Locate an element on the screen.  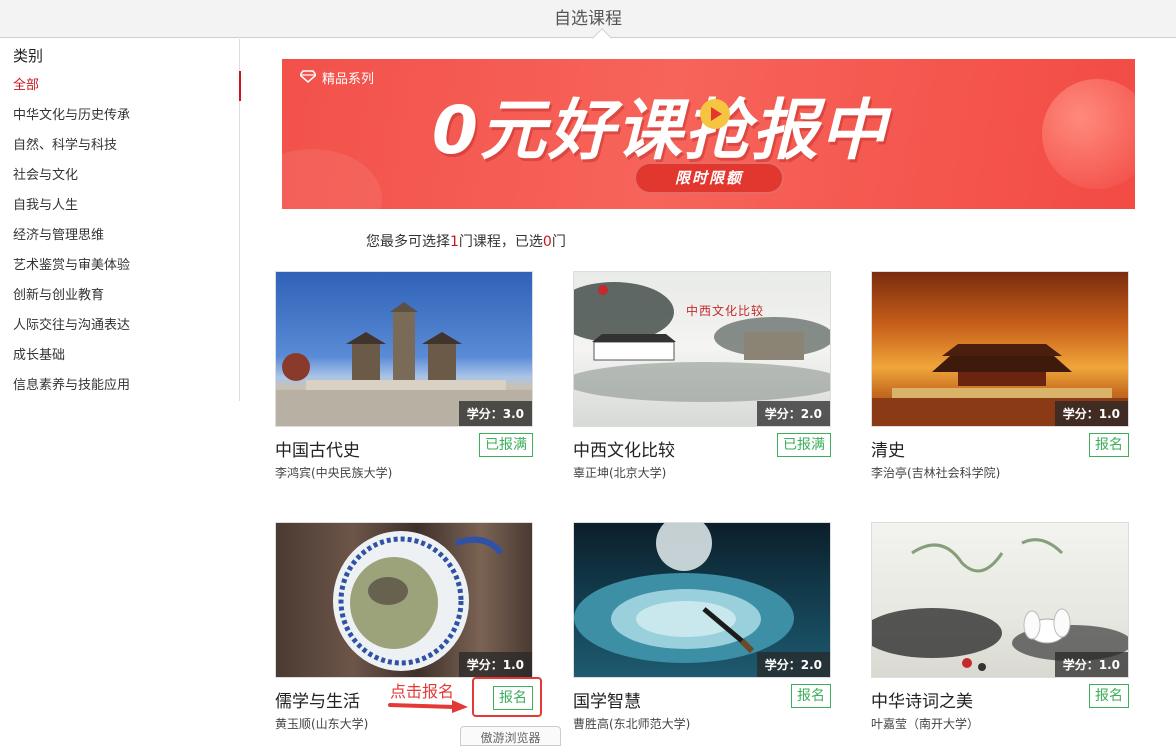
category-item-information: 信息素养与技能应用 is located at coordinates (120, 386).